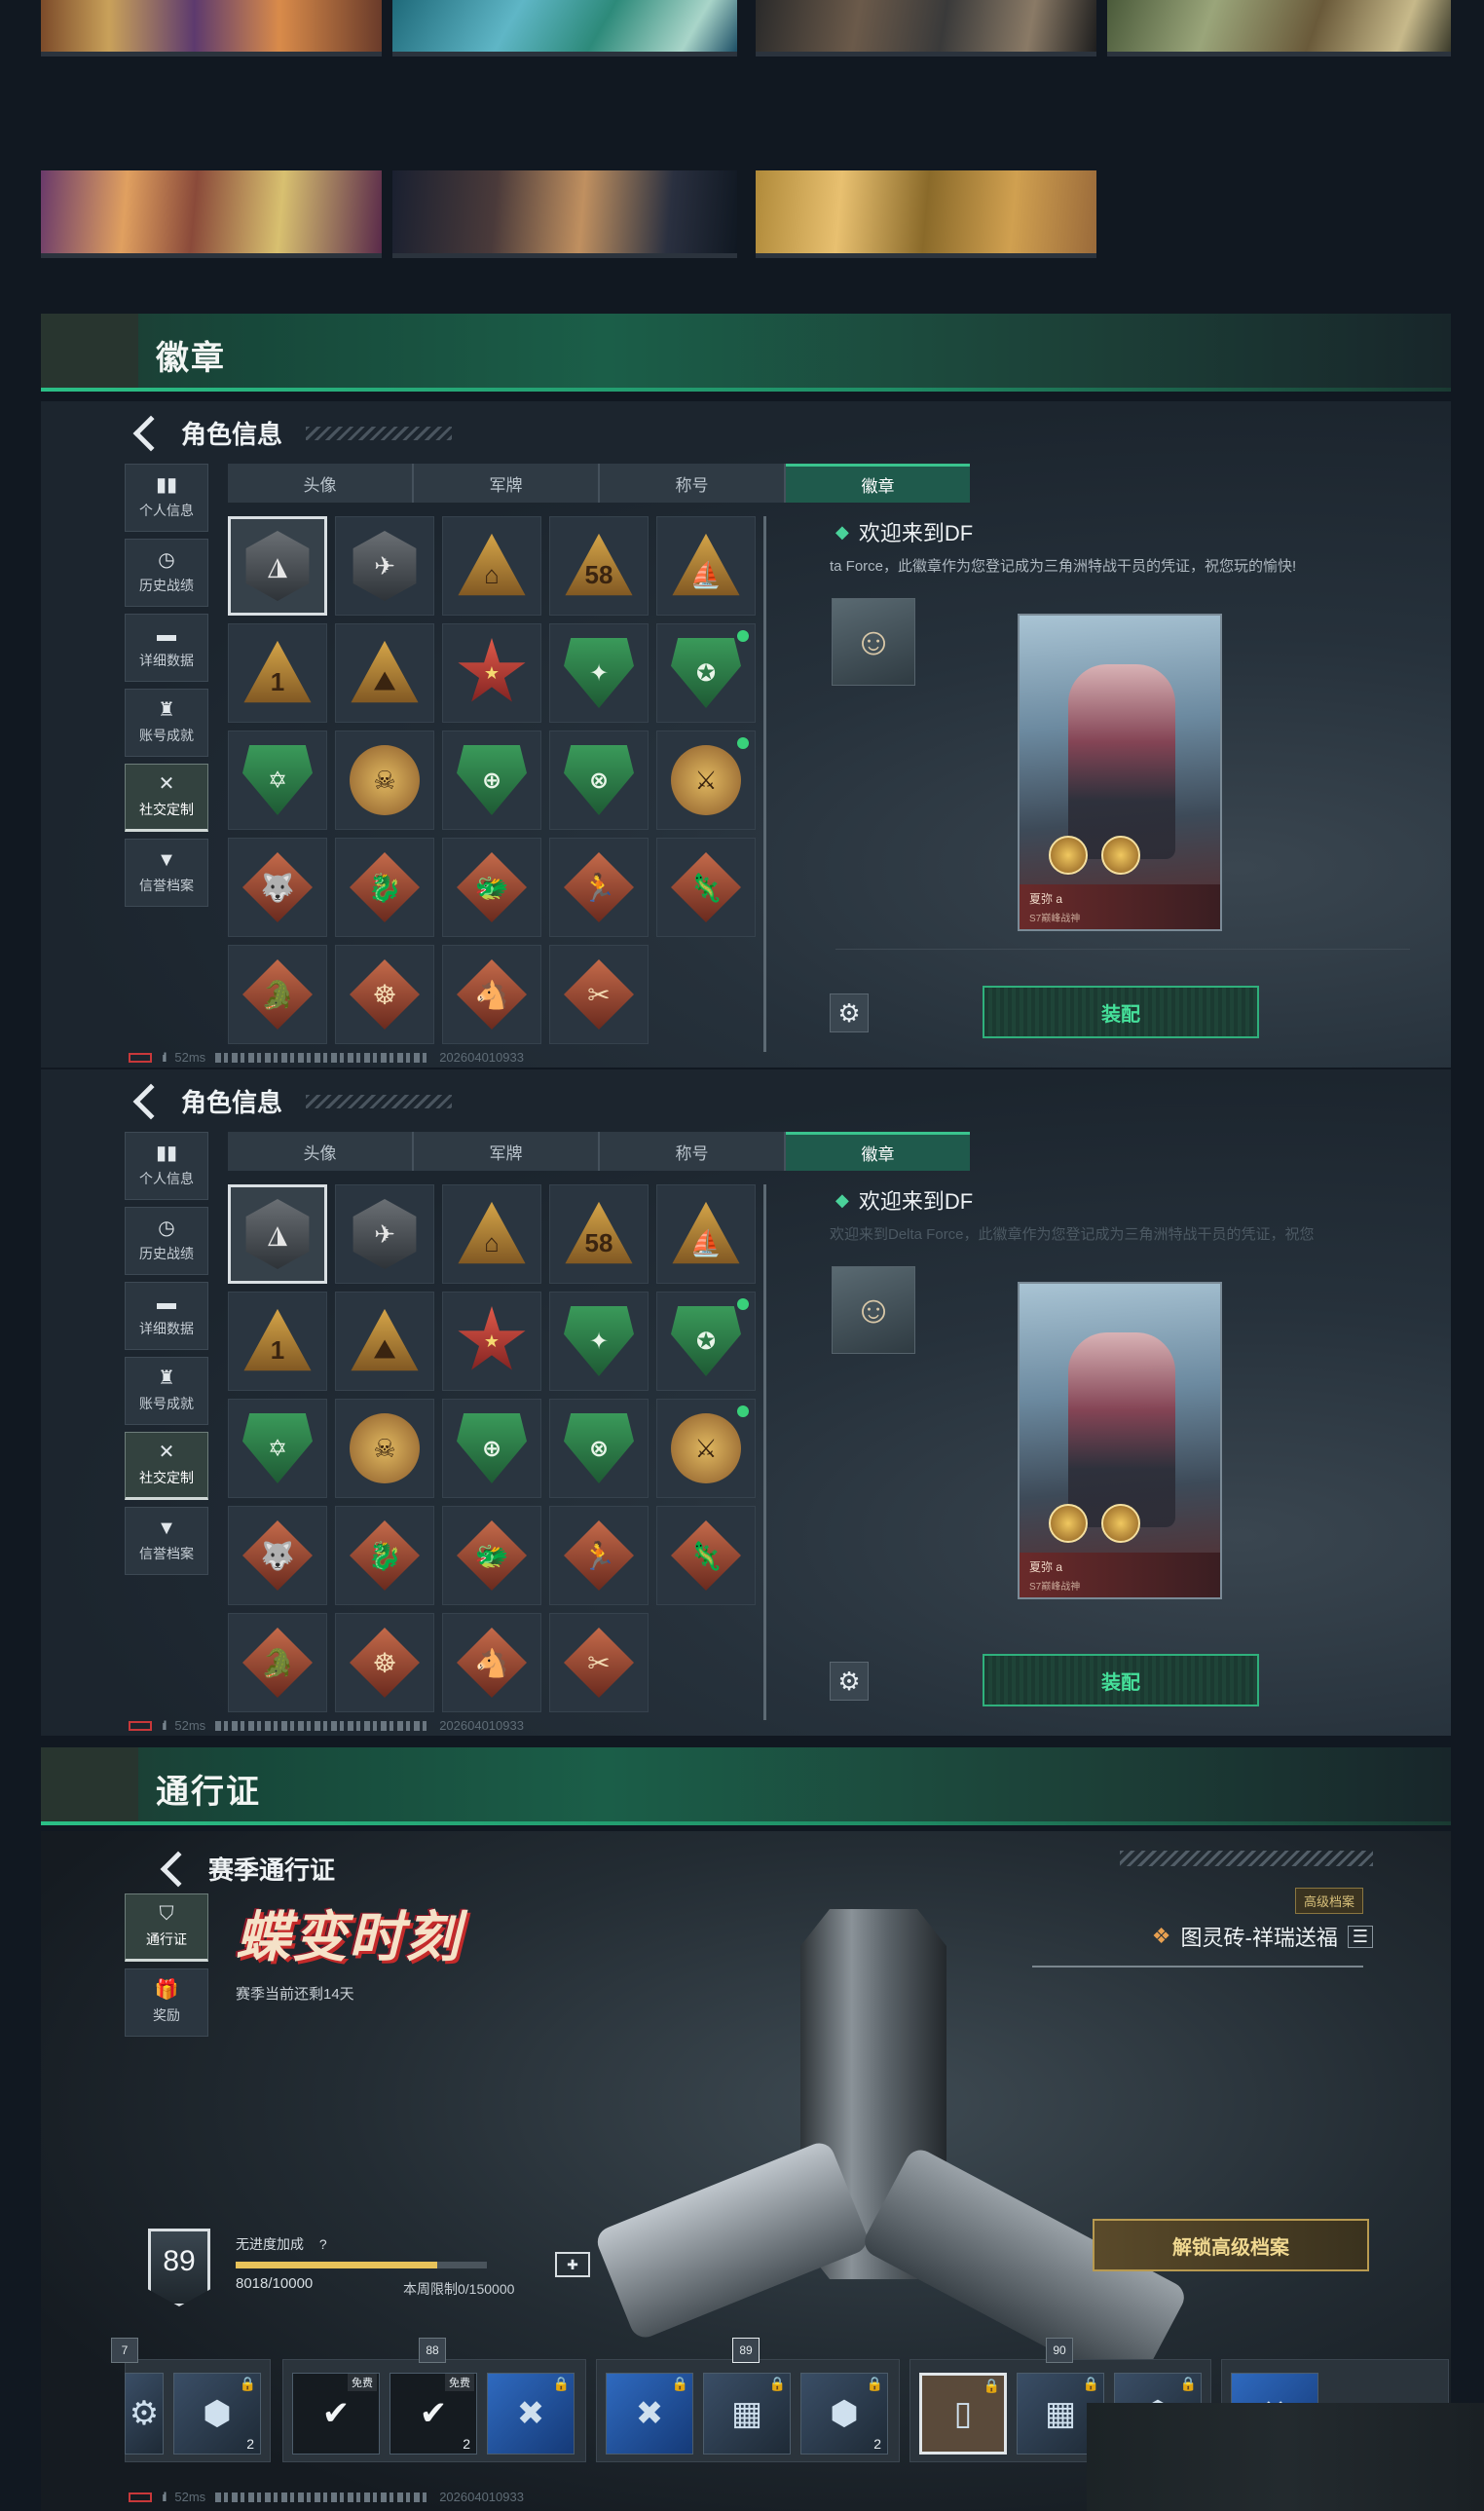 The height and width of the screenshot is (2511, 1484). I want to click on reward-slot: ⚙, so click(144, 2414).